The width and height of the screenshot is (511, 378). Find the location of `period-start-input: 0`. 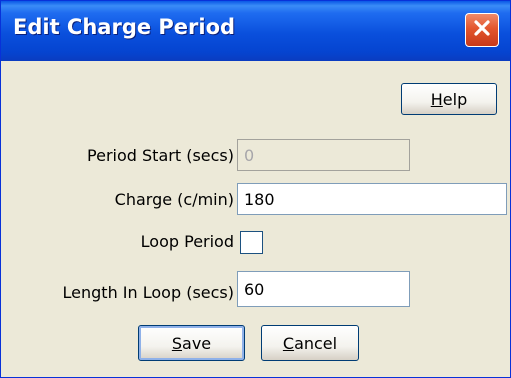

period-start-input: 0 is located at coordinates (323, 155).